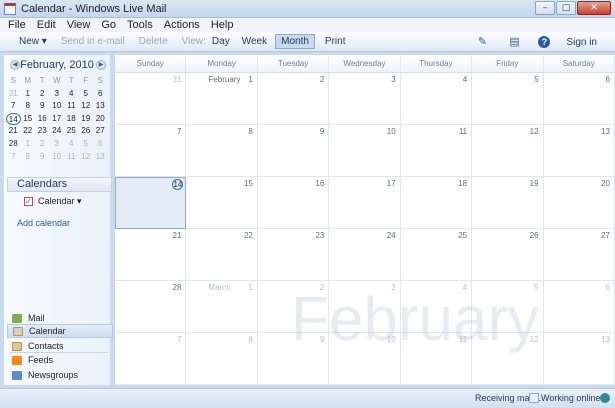 Image resolution: width=615 pixels, height=408 pixels. Describe the element at coordinates (57, 119) in the screenshot. I see `mini-calendar-day: 17` at that location.